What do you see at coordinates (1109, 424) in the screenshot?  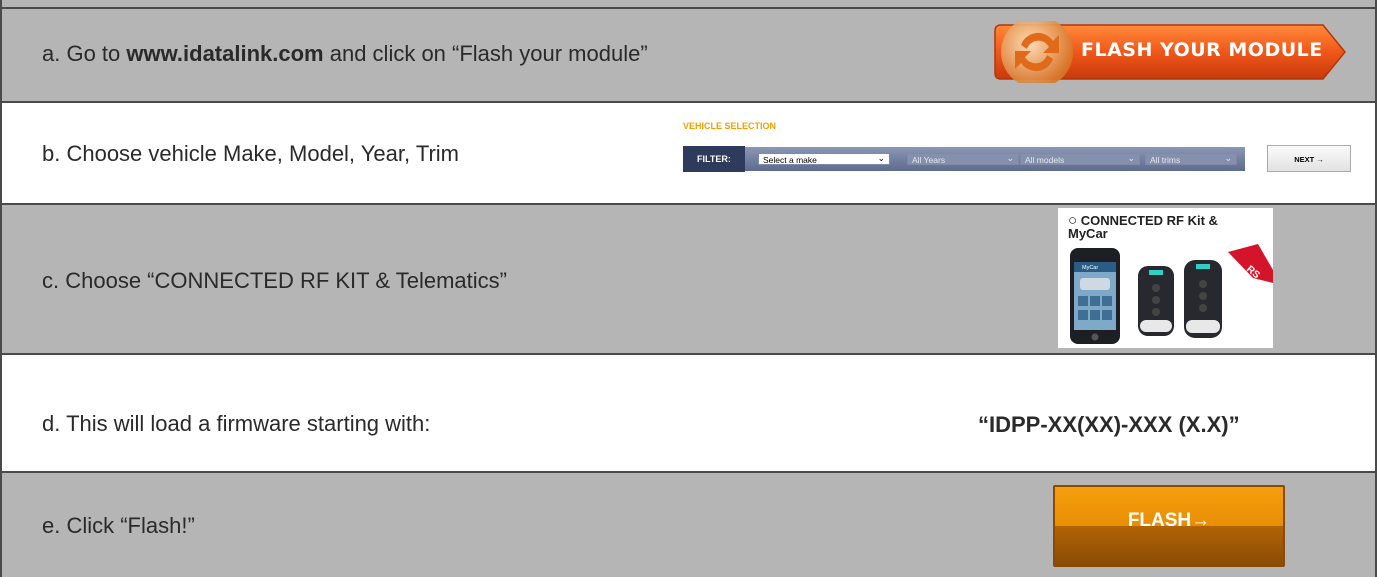 I see `firmware-prefix: “IDPP-XX(XX)-XXX (X.X)”` at bounding box center [1109, 424].